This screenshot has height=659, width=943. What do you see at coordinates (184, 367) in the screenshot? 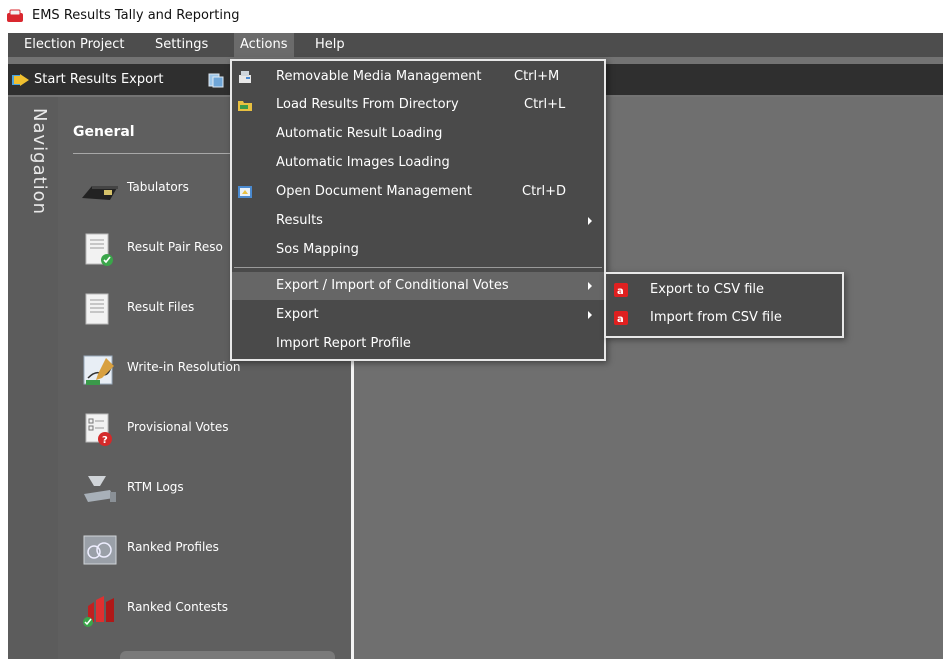
I see `nav-item-label: Write-in Resolution` at bounding box center [184, 367].